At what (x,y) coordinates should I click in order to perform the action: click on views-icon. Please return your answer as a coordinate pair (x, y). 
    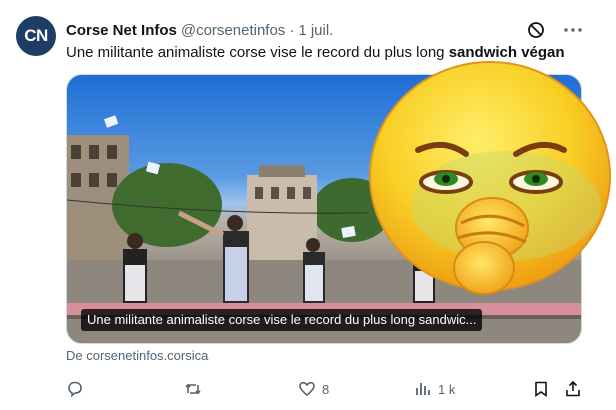
    Looking at the image, I should click on (423, 389).